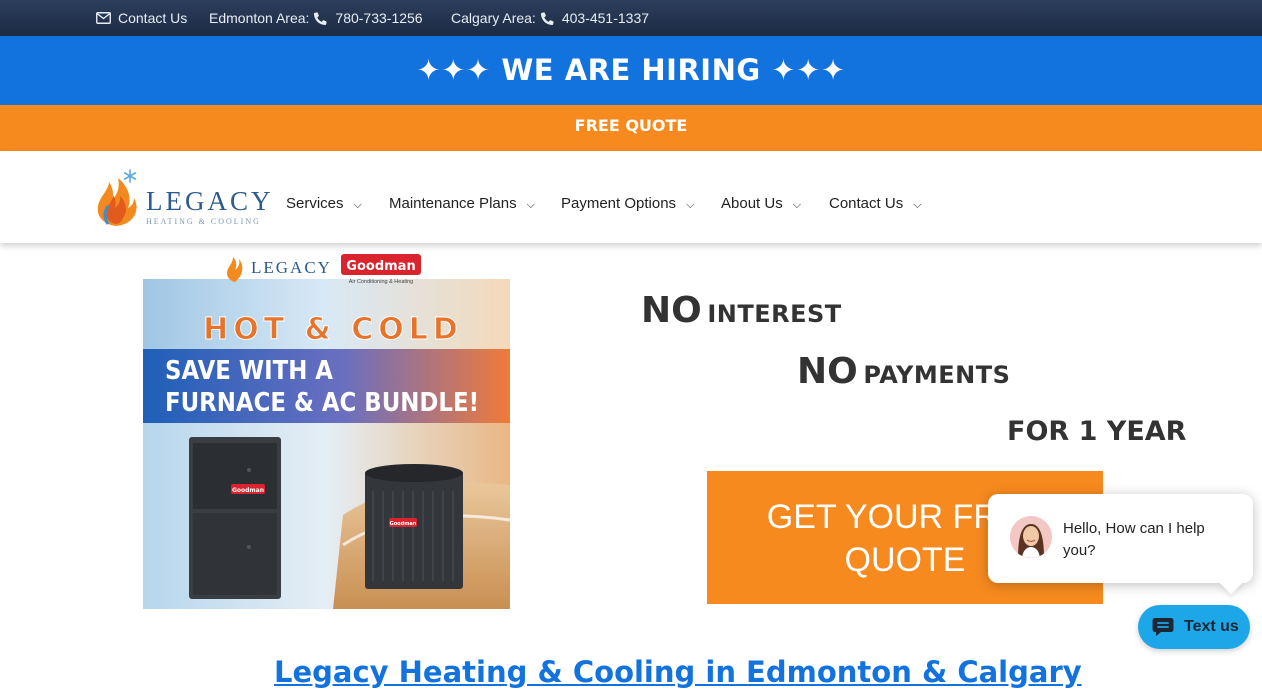 This screenshot has height=689, width=1262. Describe the element at coordinates (117, 197) in the screenshot. I see `flame-logo-icon` at that location.